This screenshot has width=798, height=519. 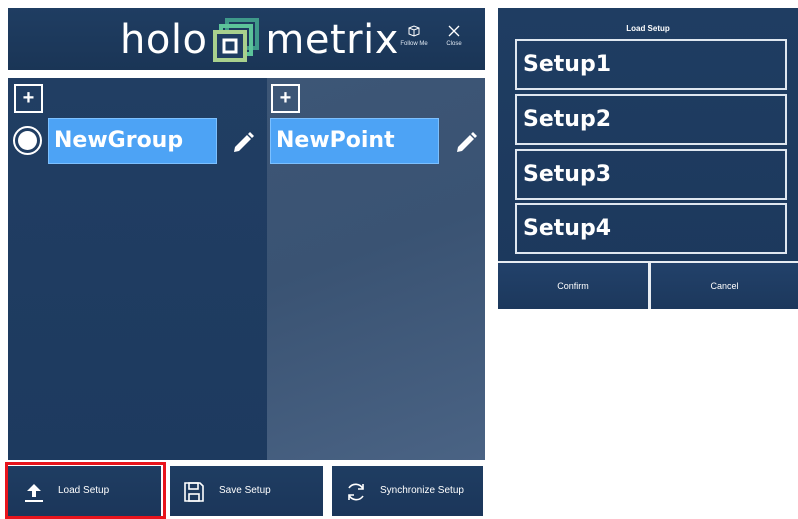 I want to click on close-label: Close, so click(x=454, y=44).